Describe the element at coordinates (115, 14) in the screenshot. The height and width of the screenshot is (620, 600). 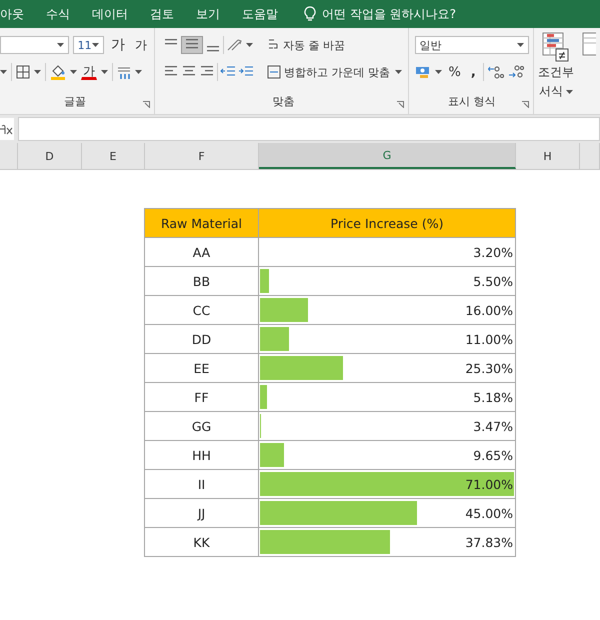
I see `menu-tab: 데이터` at that location.